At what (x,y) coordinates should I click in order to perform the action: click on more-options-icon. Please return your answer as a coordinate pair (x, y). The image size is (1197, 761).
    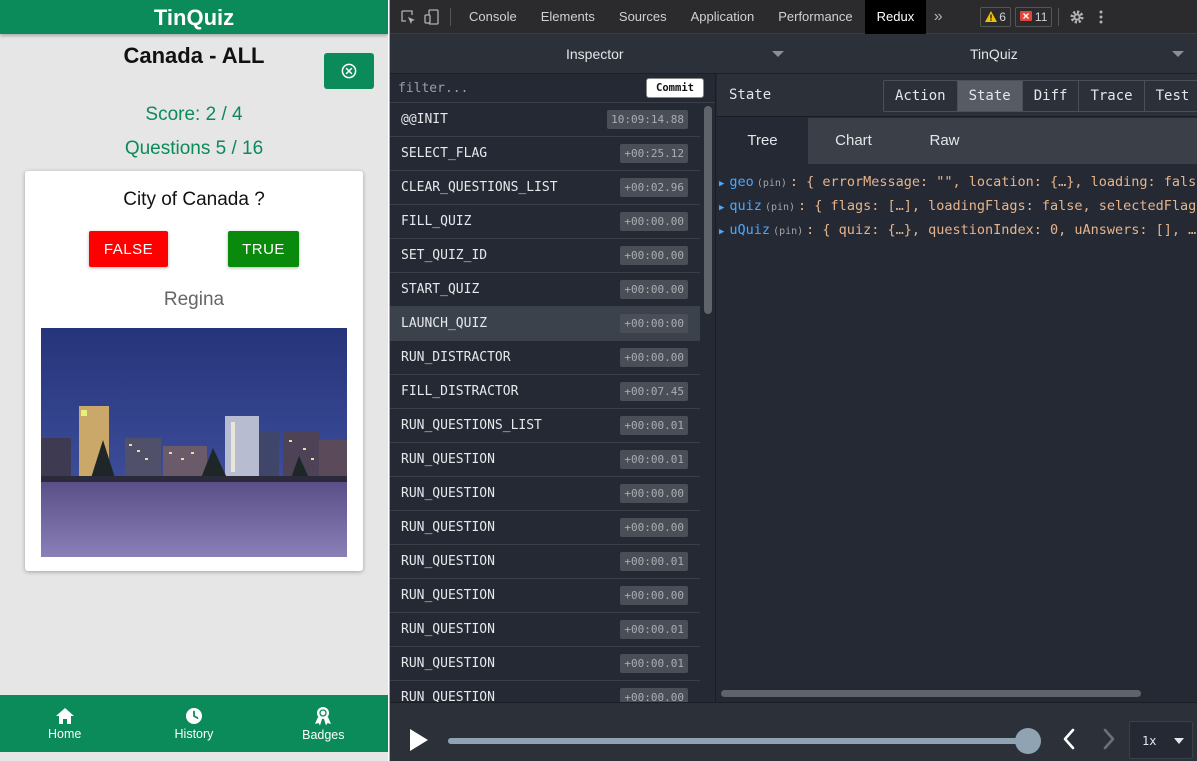
    Looking at the image, I should click on (1101, 17).